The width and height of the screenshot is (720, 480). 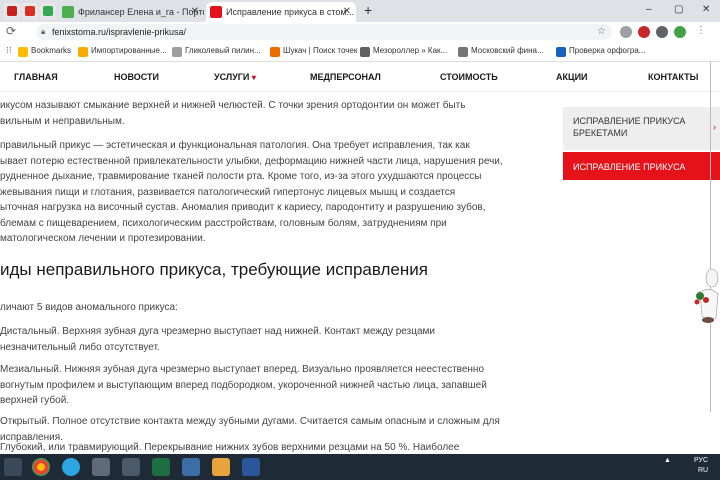 What do you see at coordinates (701, 460) in the screenshot?
I see `keyboard-language: РУС` at bounding box center [701, 460].